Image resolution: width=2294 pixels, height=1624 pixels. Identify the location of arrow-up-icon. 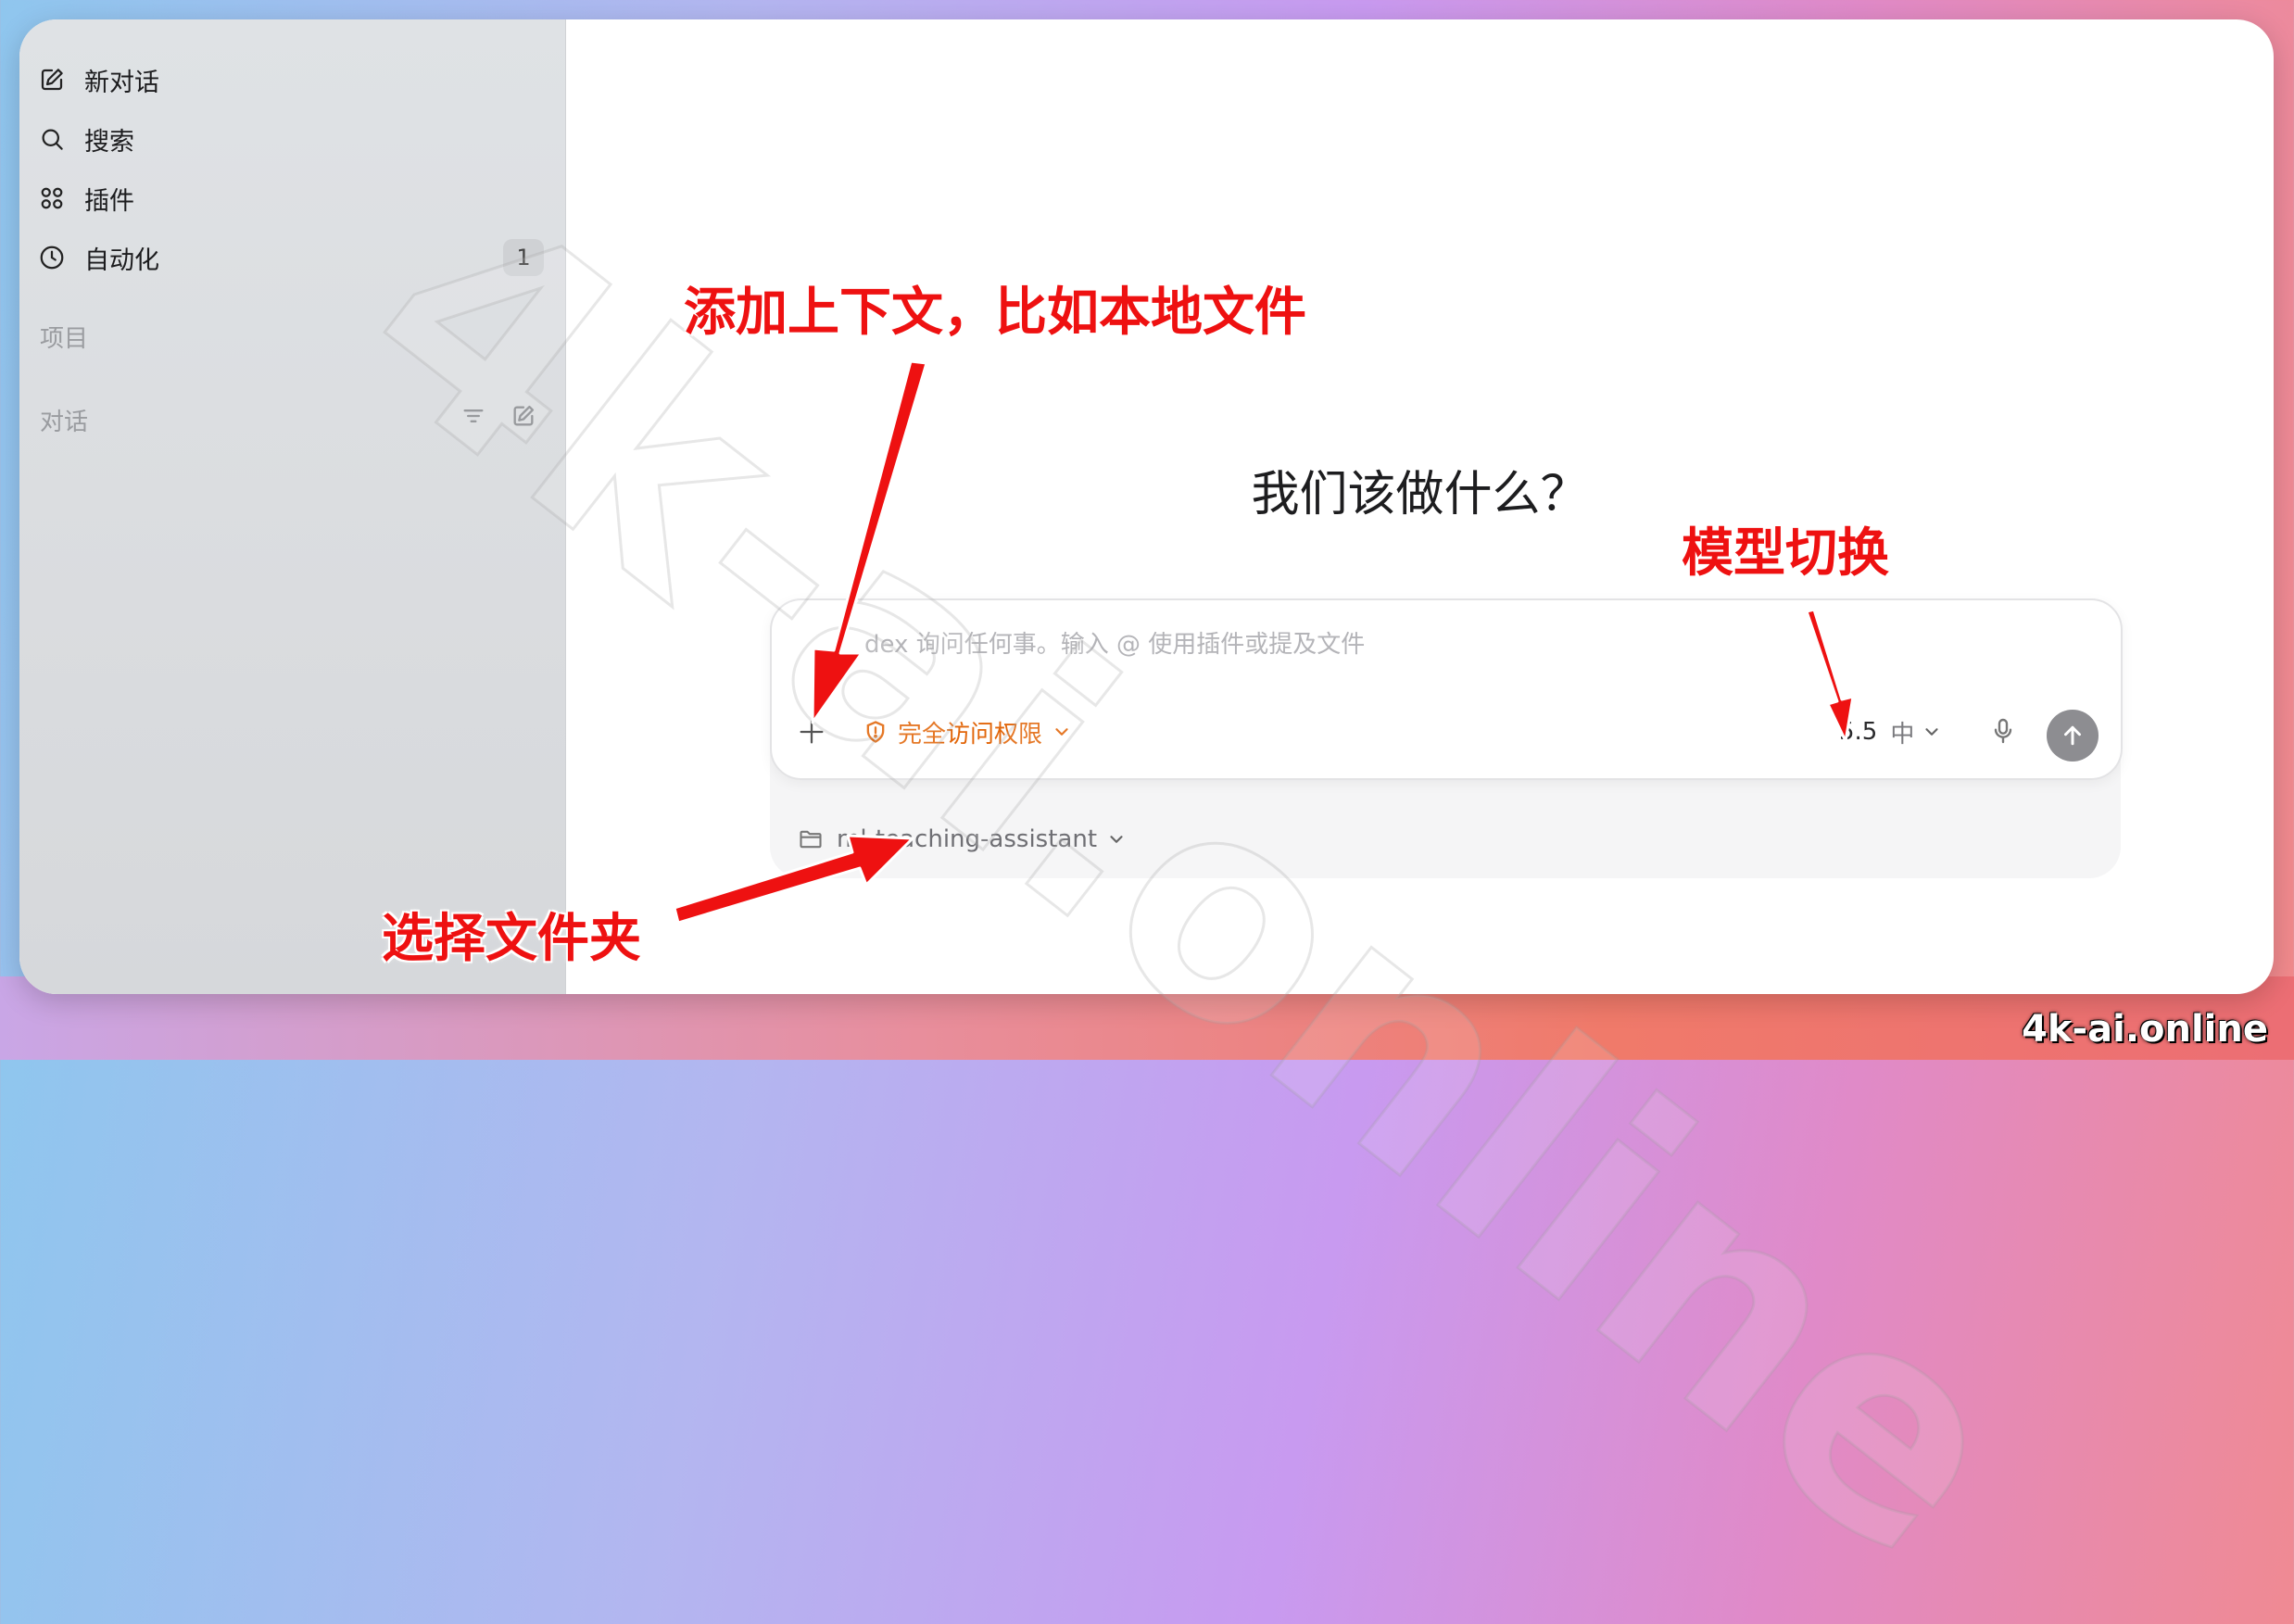
(2072, 735).